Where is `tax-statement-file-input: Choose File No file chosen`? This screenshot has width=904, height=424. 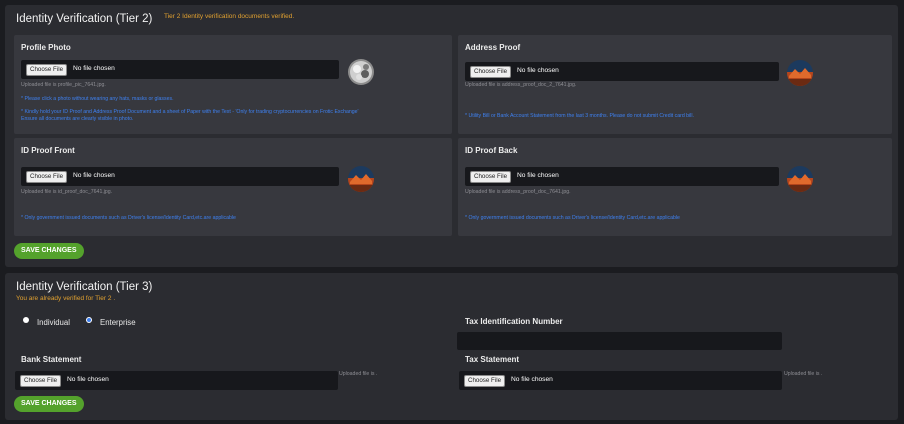 tax-statement-file-input: Choose File No file chosen is located at coordinates (620, 380).